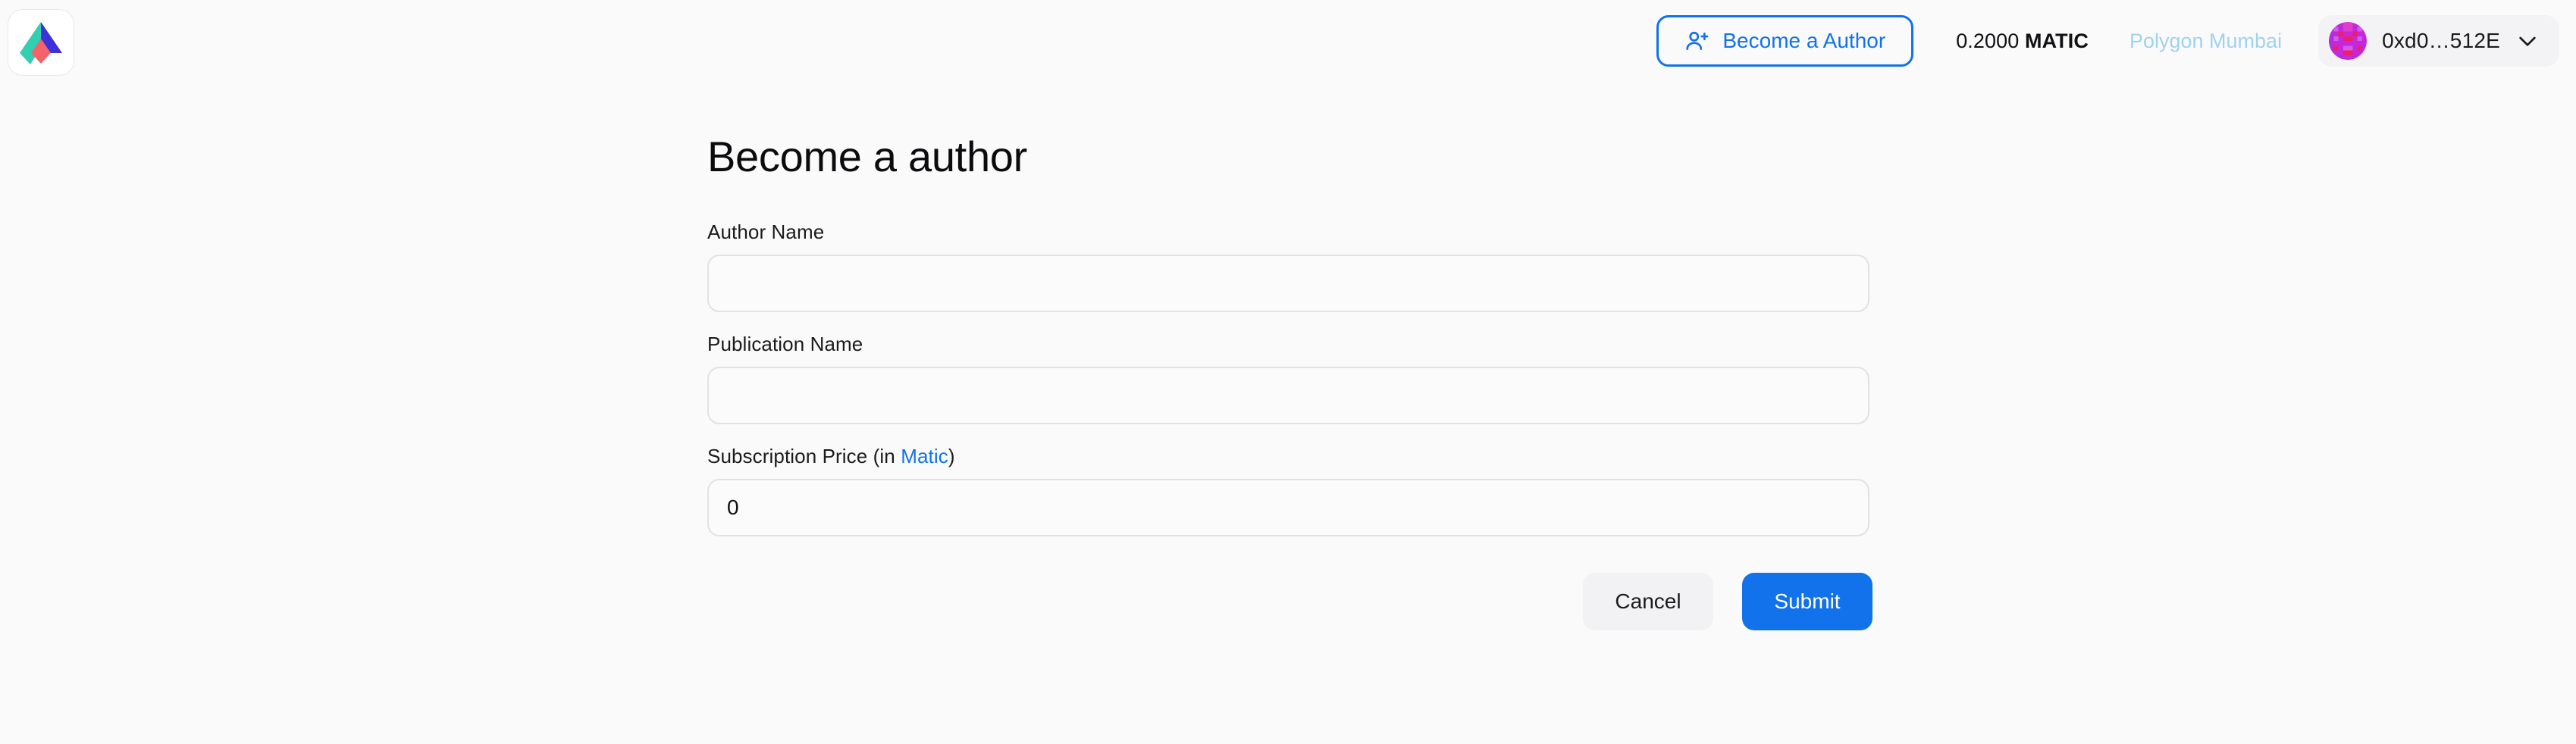 This screenshot has height=744, width=2576. Describe the element at coordinates (1288, 507) in the screenshot. I see `subscription-price-input` at that location.